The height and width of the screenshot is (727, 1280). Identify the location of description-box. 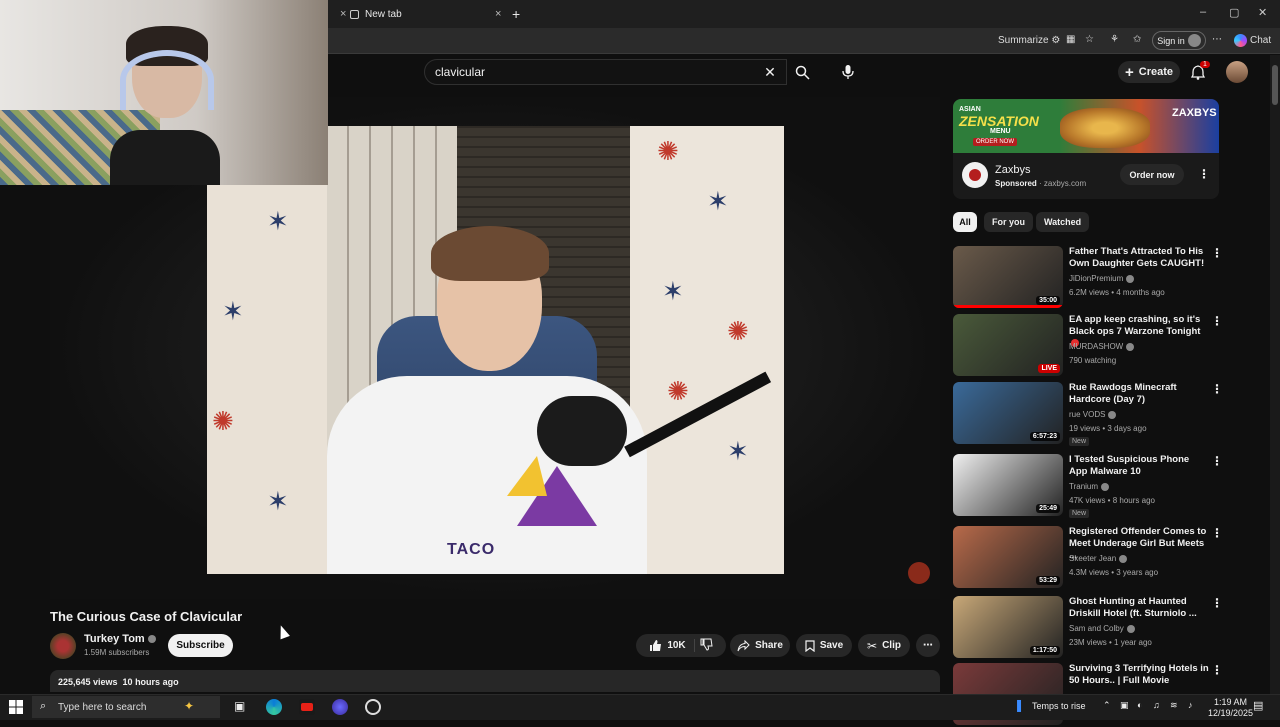
(495, 681).